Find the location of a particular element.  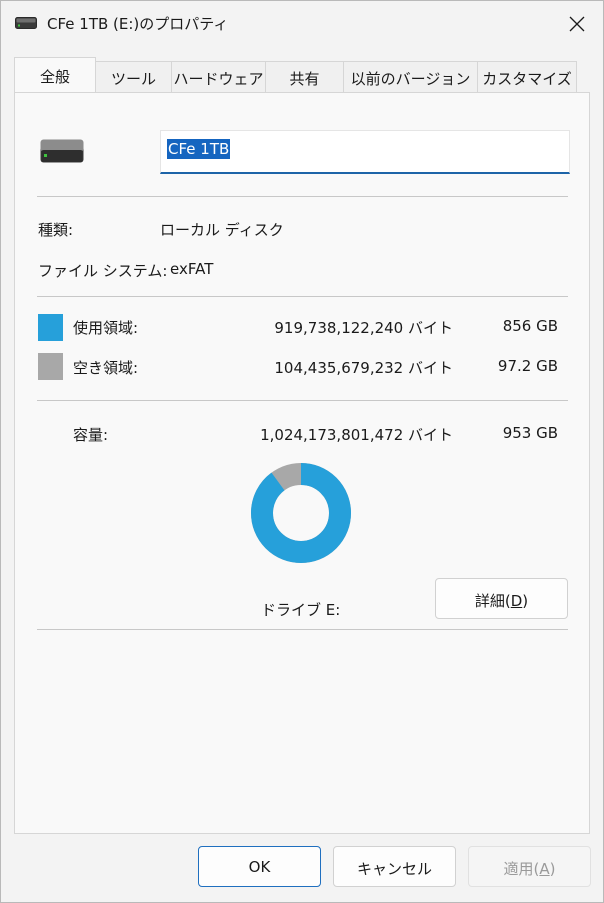

drive-icon is located at coordinates (26, 23).